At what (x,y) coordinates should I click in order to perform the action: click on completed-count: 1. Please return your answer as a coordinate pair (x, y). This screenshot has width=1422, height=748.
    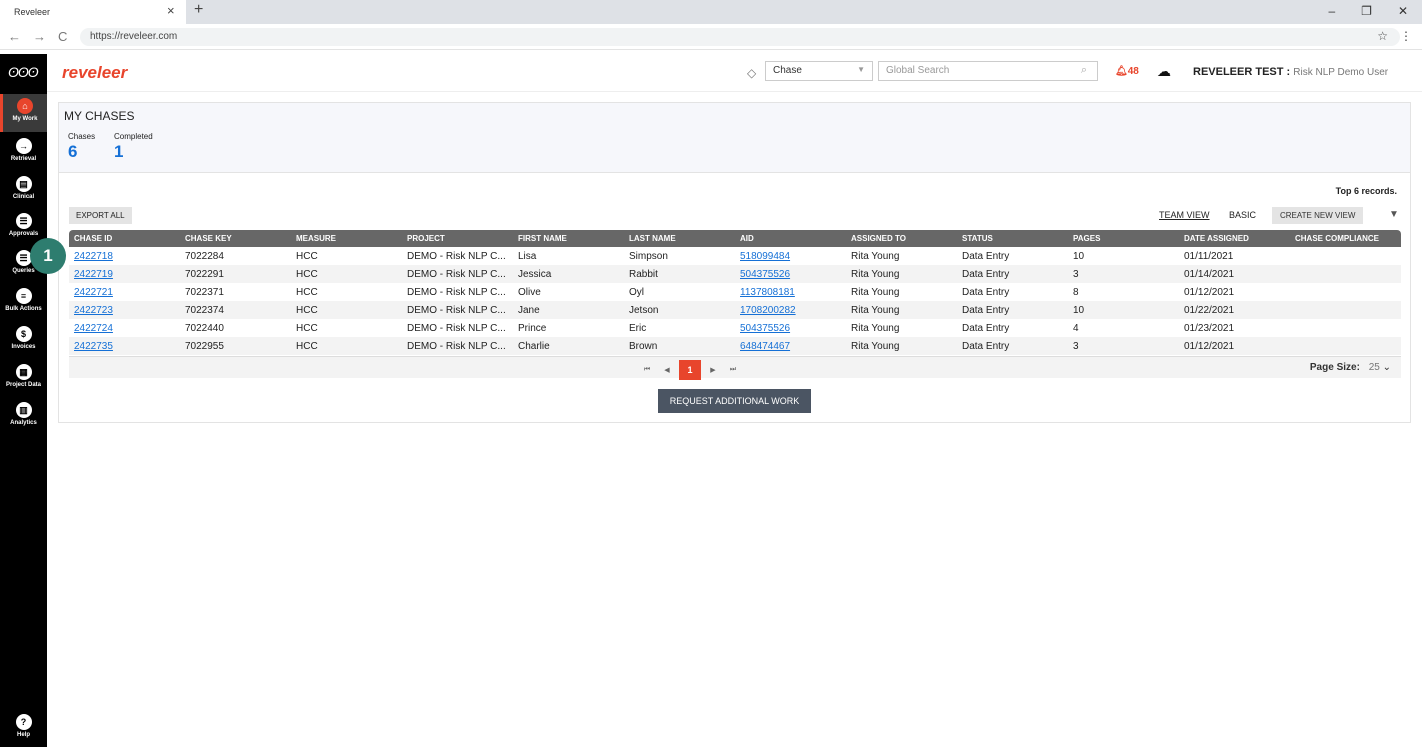
    Looking at the image, I should click on (133, 152).